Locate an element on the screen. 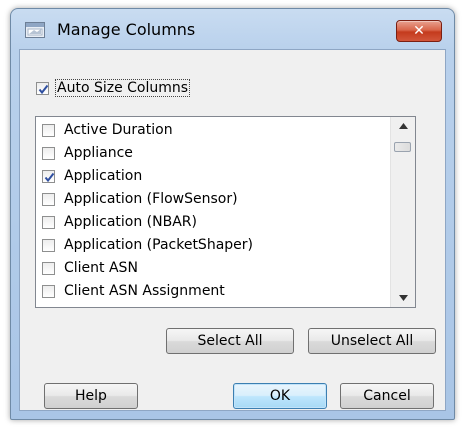 The image size is (463, 427). list-item: Application (FlowSensor) is located at coordinates (140, 199).